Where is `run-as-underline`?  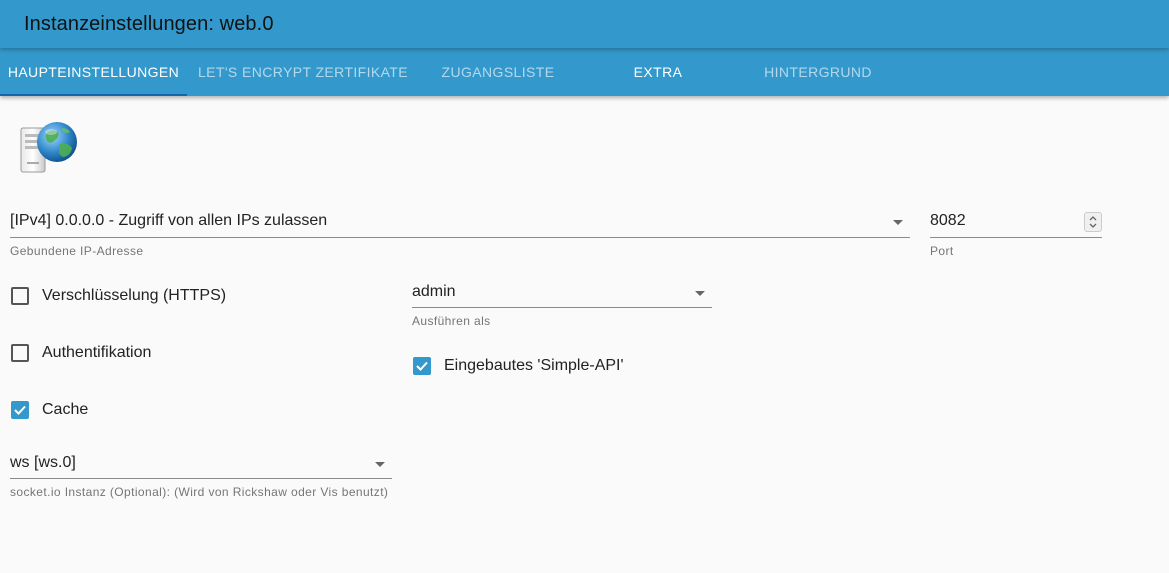
run-as-underline is located at coordinates (562, 307).